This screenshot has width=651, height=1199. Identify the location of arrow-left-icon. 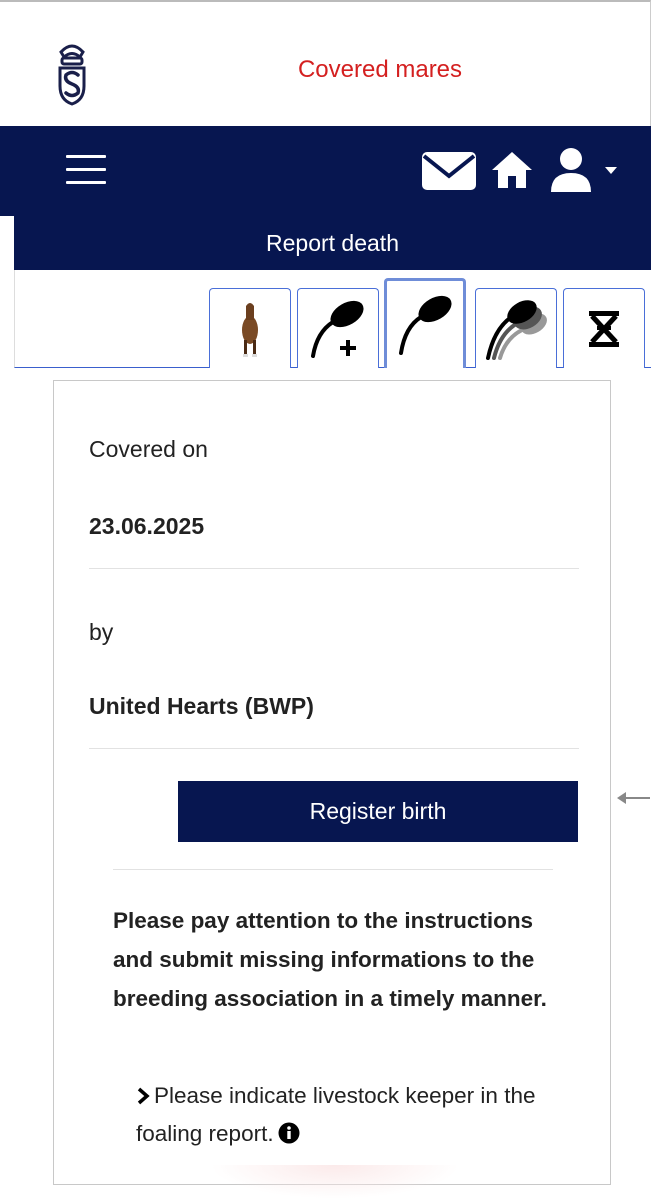
(633, 798).